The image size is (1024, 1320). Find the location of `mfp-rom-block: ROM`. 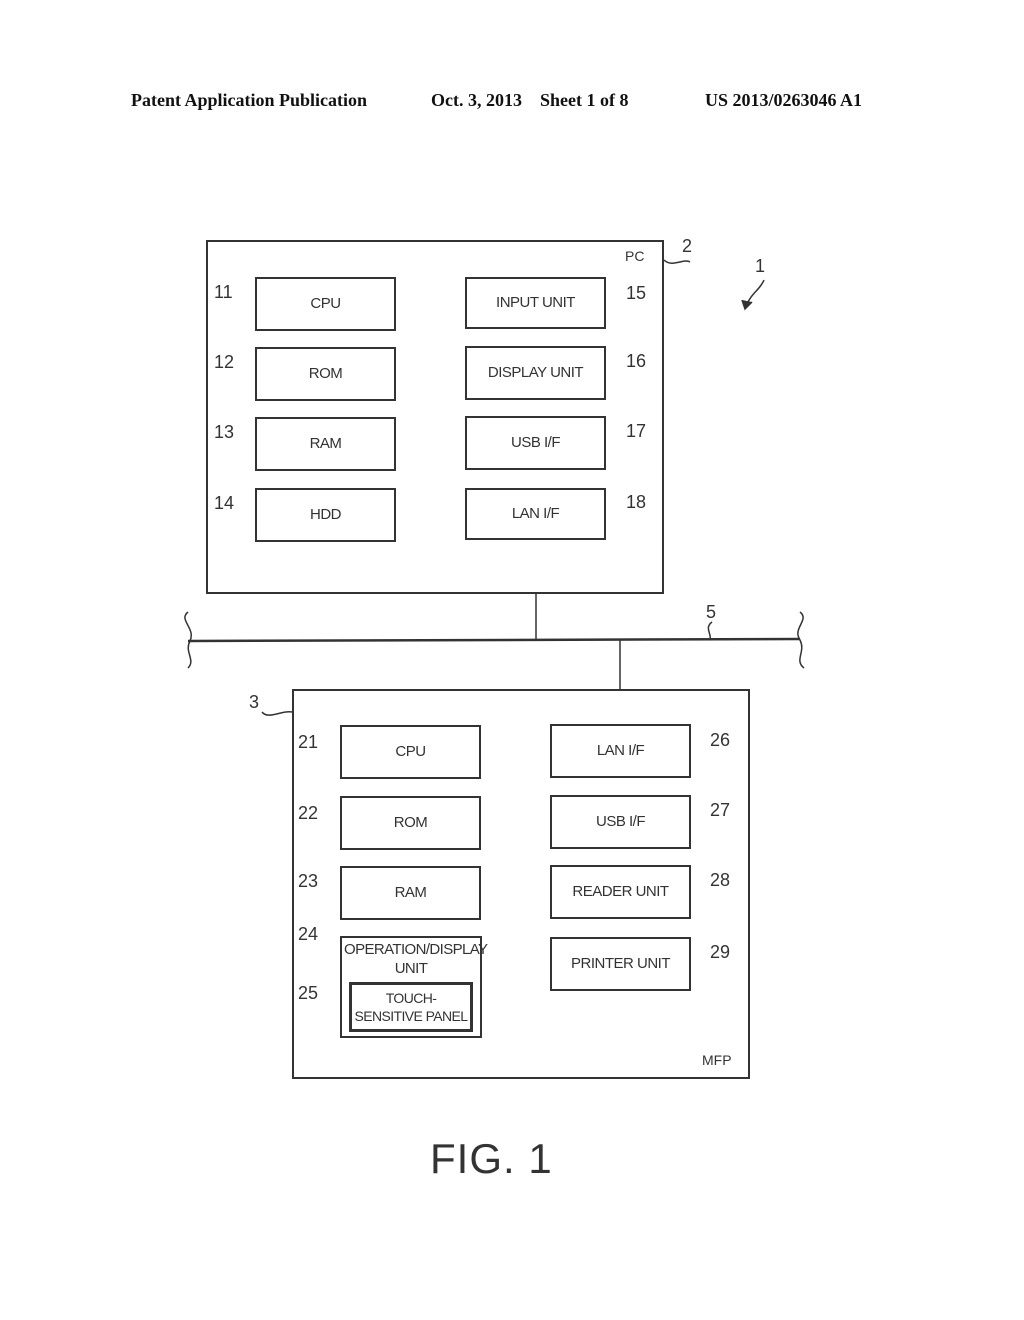

mfp-rom-block: ROM is located at coordinates (410, 823).